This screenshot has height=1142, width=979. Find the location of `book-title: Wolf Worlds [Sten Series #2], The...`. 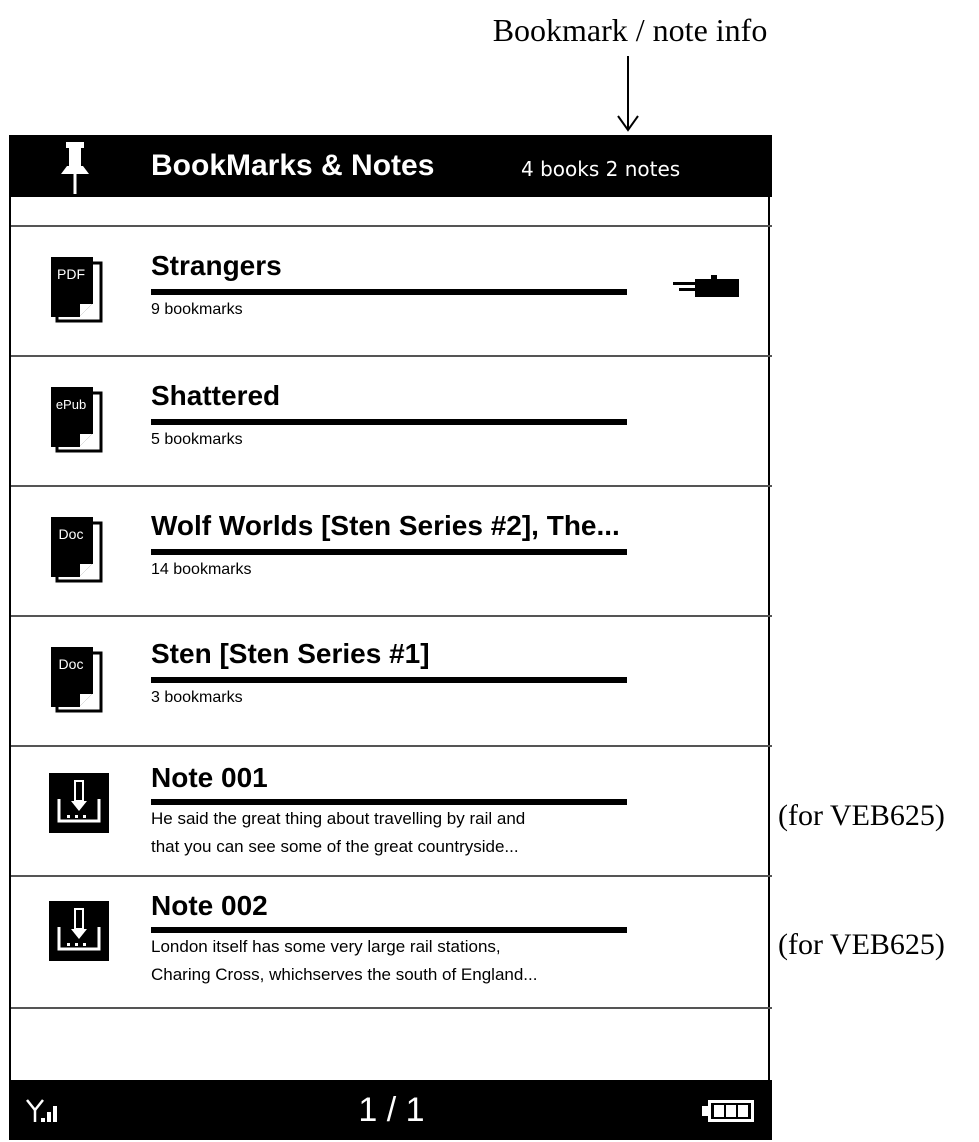

book-title: Wolf Worlds [Sten Series #2], The... is located at coordinates (385, 525).